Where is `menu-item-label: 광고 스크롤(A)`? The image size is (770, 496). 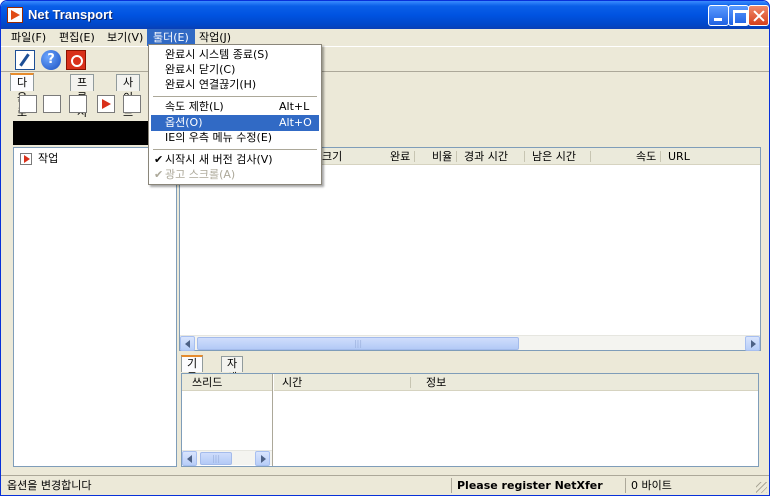
menu-item-label: 광고 스크롤(A) is located at coordinates (200, 174).